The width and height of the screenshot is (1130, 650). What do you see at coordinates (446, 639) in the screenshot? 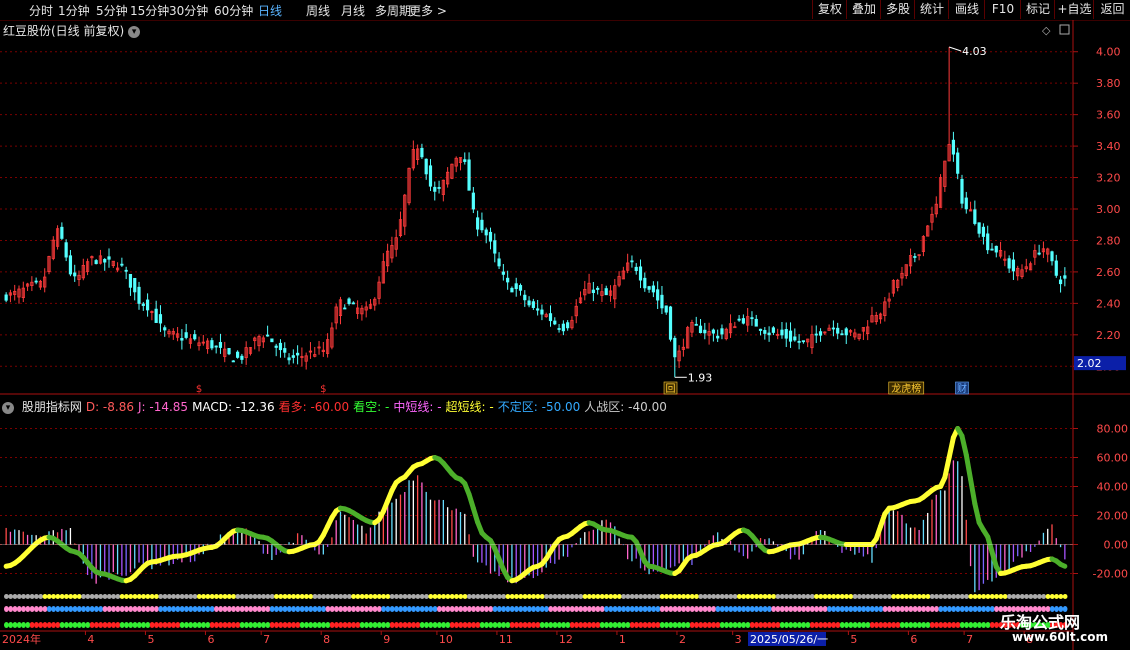
I see `date-tick-label: 10` at bounding box center [446, 639].